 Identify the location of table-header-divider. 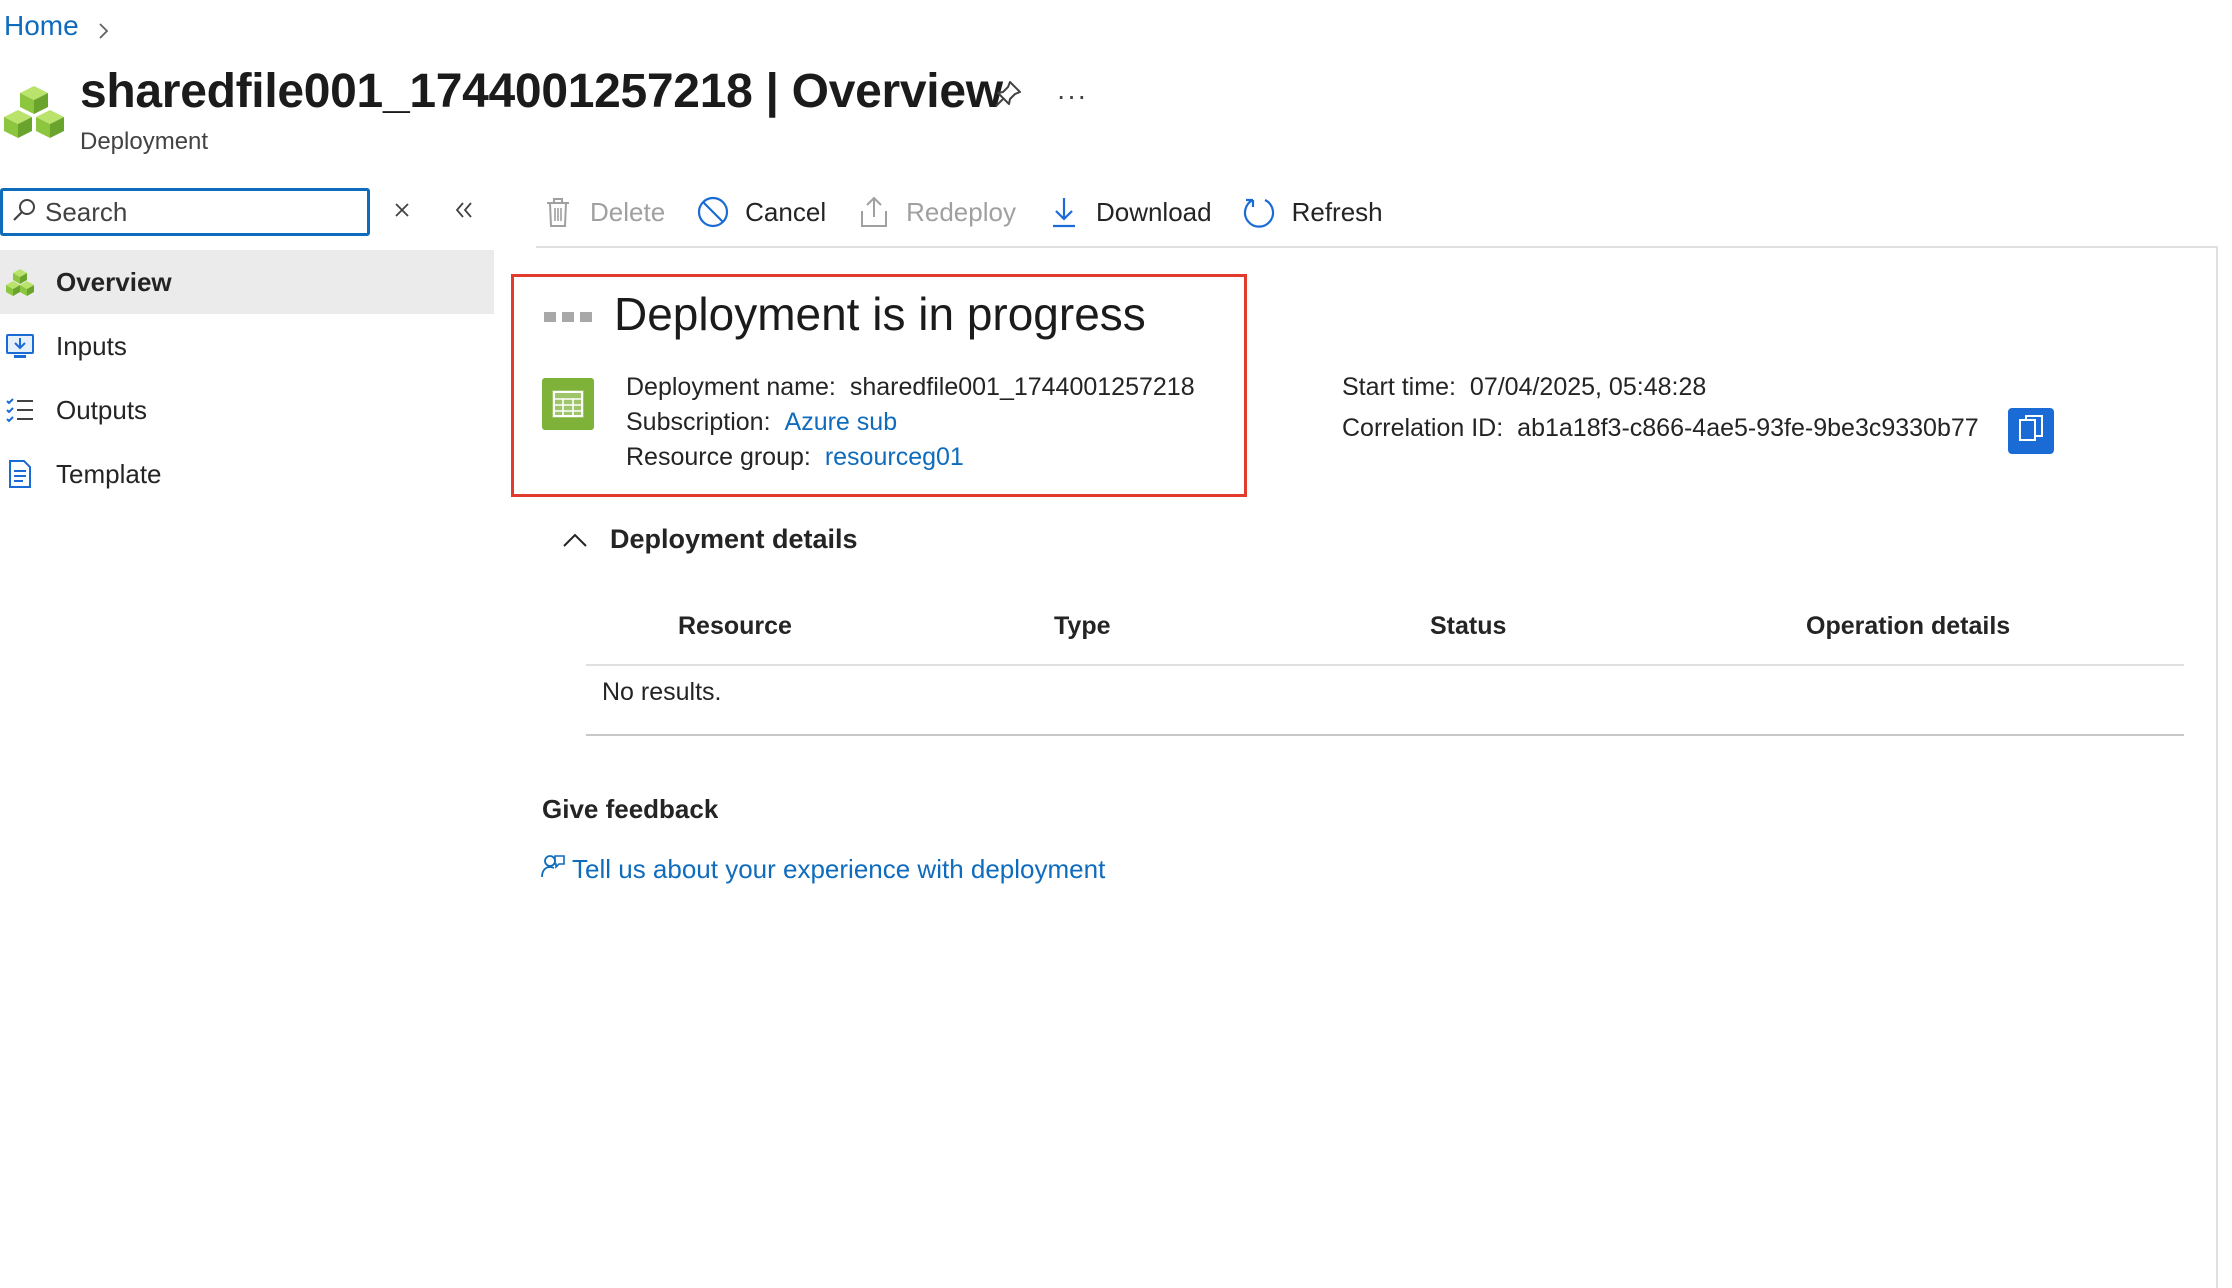
(1385, 665).